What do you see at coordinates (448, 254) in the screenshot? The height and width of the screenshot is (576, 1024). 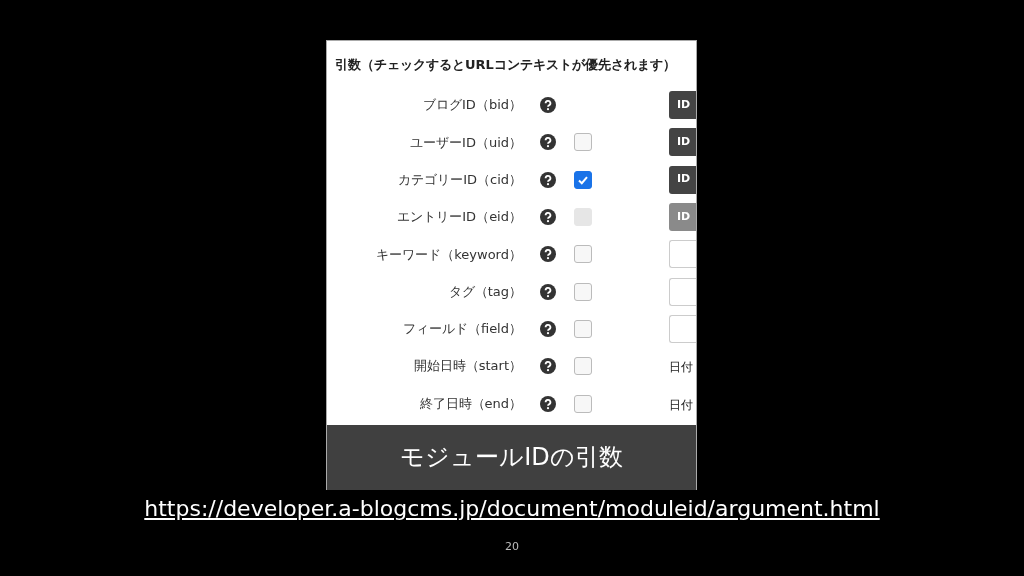 I see `argument-label: キーワード（keyword）` at bounding box center [448, 254].